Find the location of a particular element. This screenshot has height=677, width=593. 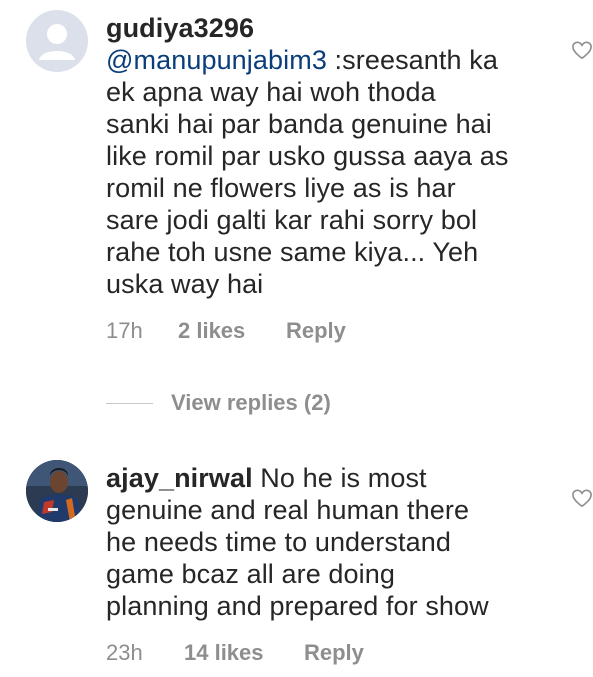

likes-count: 2 likes is located at coordinates (211, 331).